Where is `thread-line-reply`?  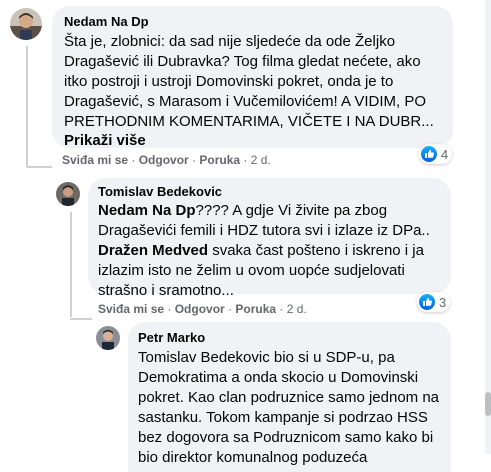 thread-line-reply is located at coordinates (71, 264).